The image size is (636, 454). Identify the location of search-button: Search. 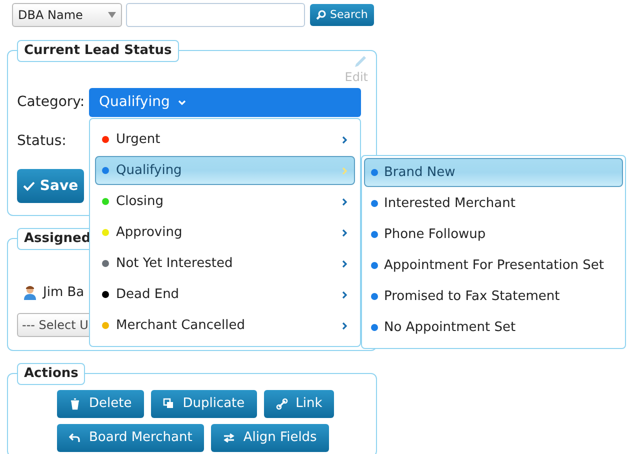
(342, 15).